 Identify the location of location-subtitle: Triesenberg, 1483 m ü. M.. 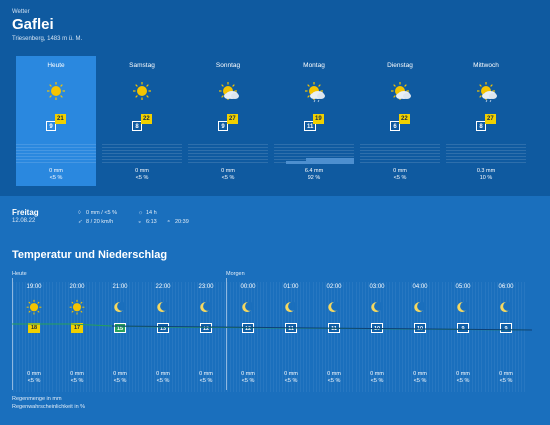
(47, 39).